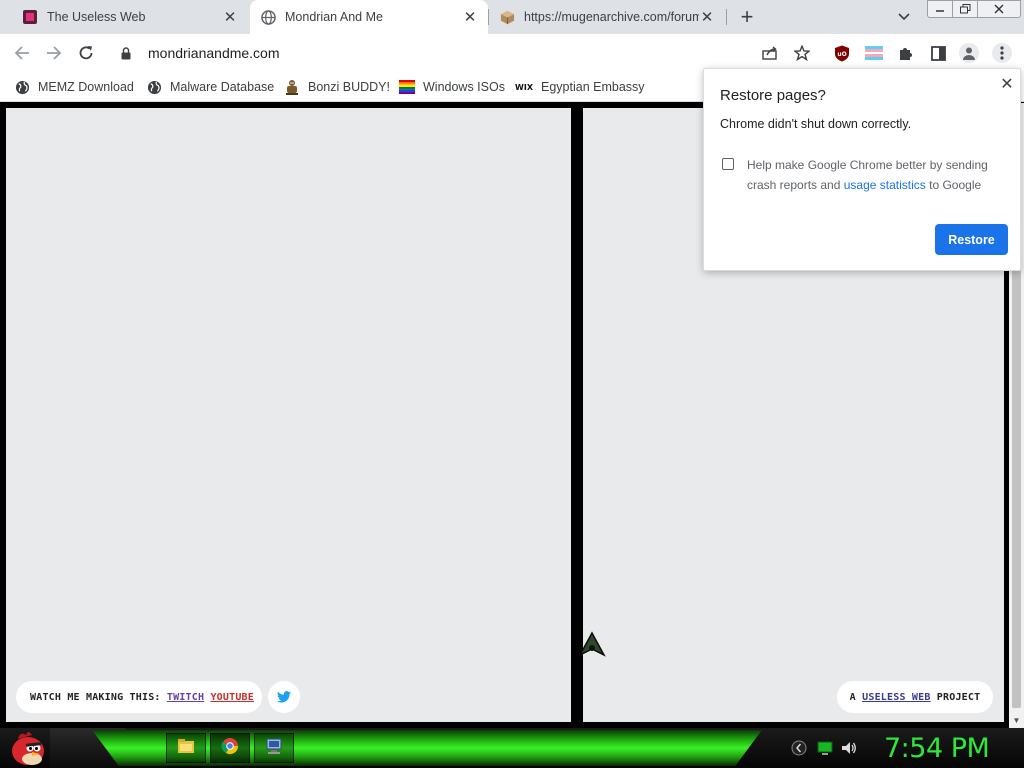  I want to click on rainbow-flag-icon, so click(407, 87).